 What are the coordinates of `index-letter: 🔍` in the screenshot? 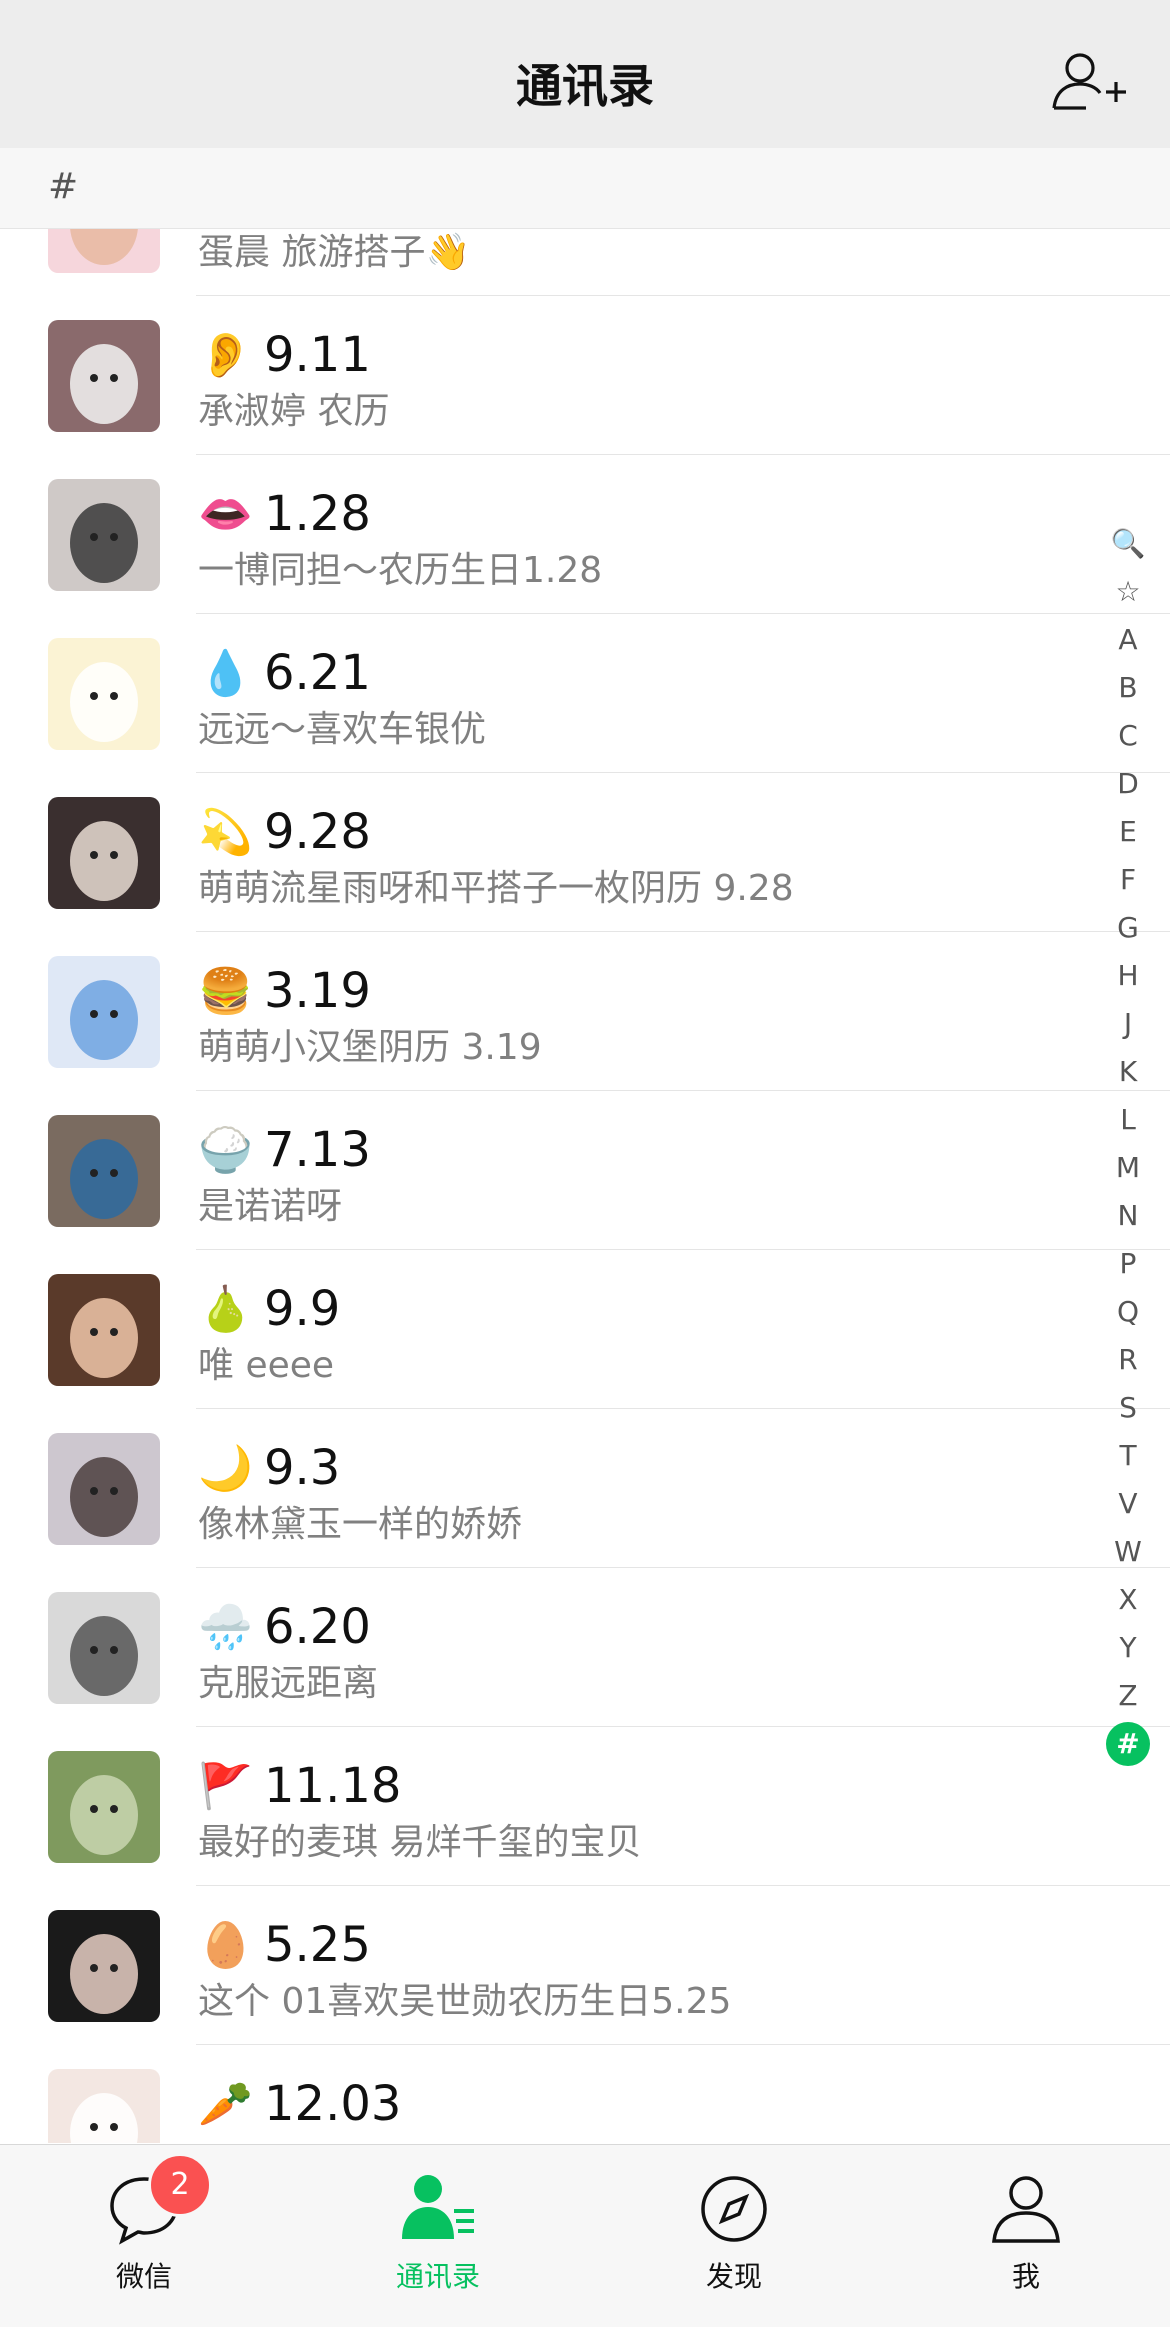 It's located at (1128, 544).